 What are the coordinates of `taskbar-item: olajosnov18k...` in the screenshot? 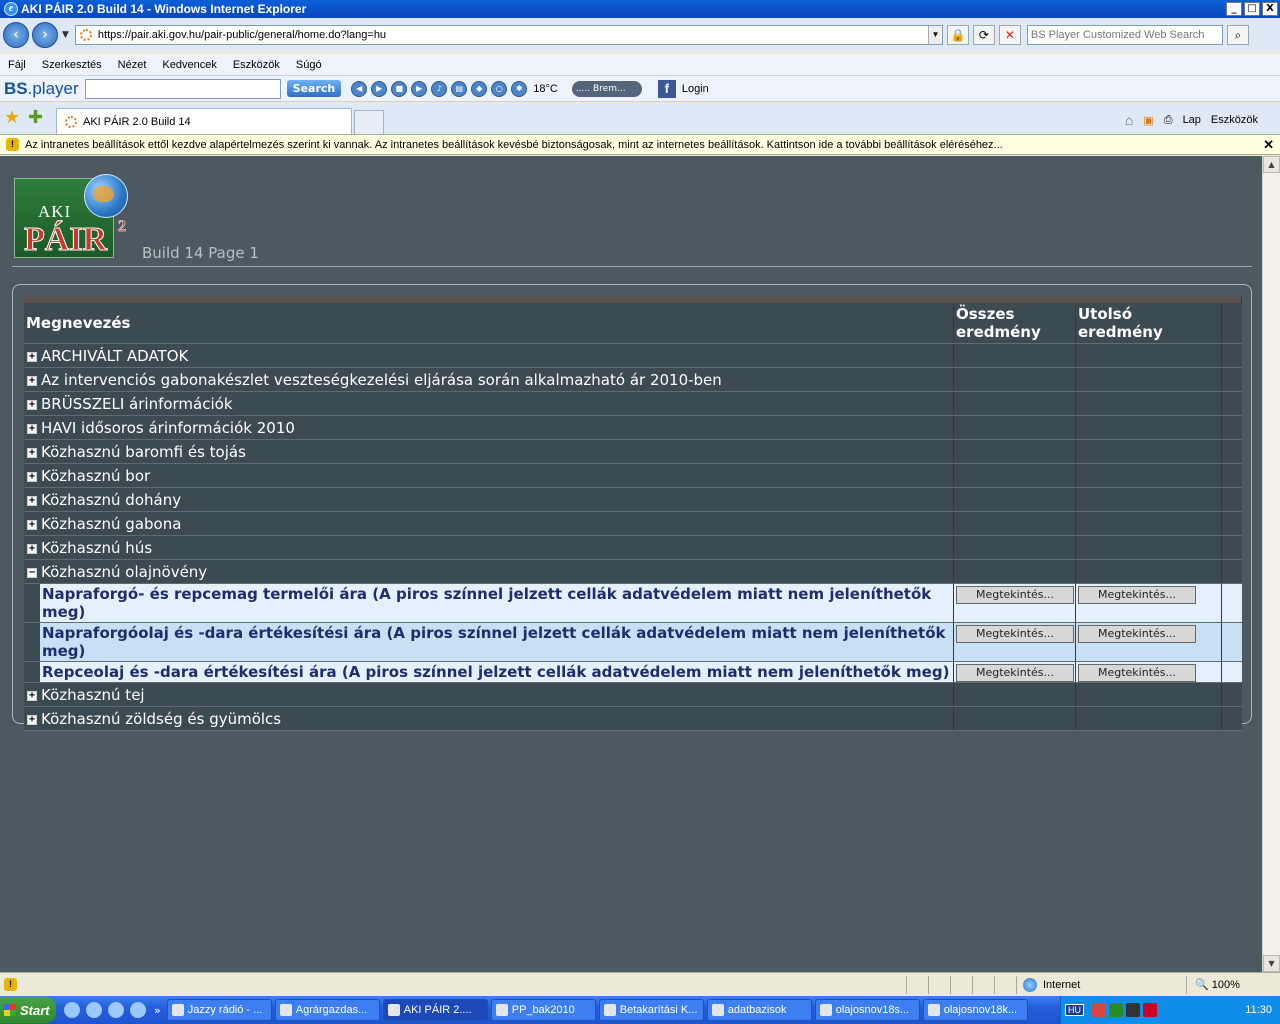 It's located at (975, 1010).